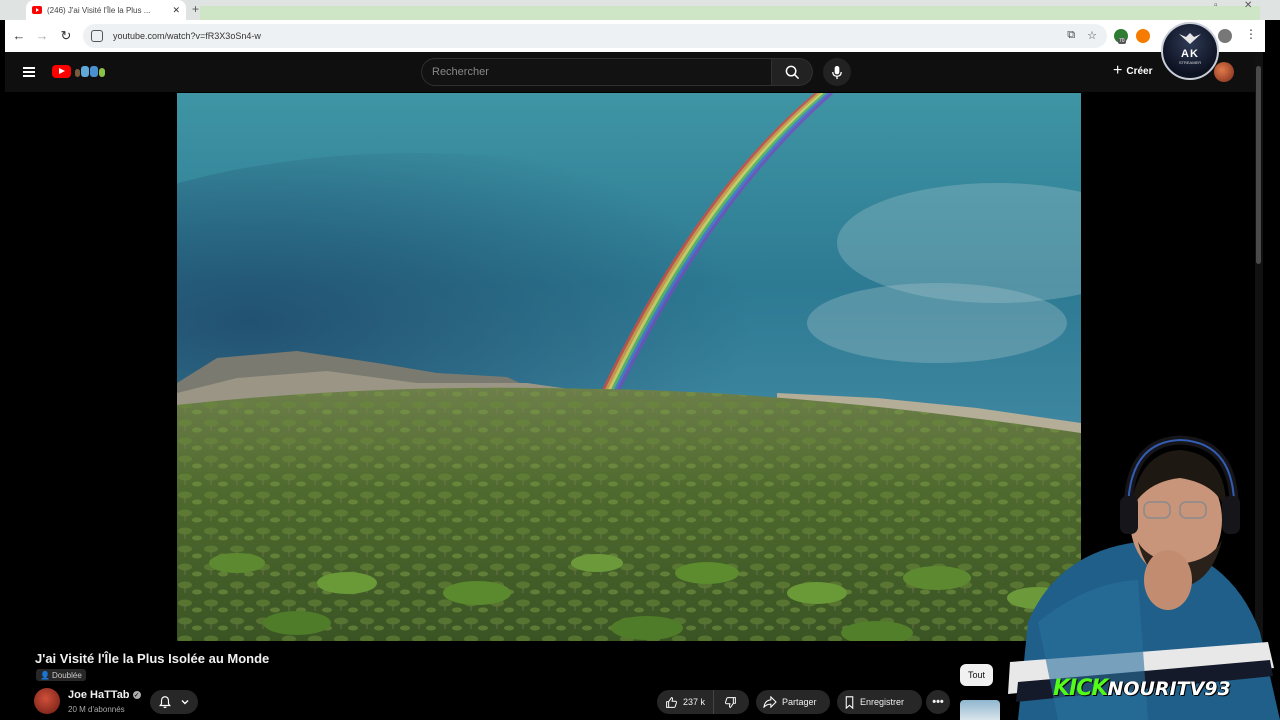 This screenshot has height=720, width=1280. I want to click on youtube-header: + Créer, so click(630, 72).